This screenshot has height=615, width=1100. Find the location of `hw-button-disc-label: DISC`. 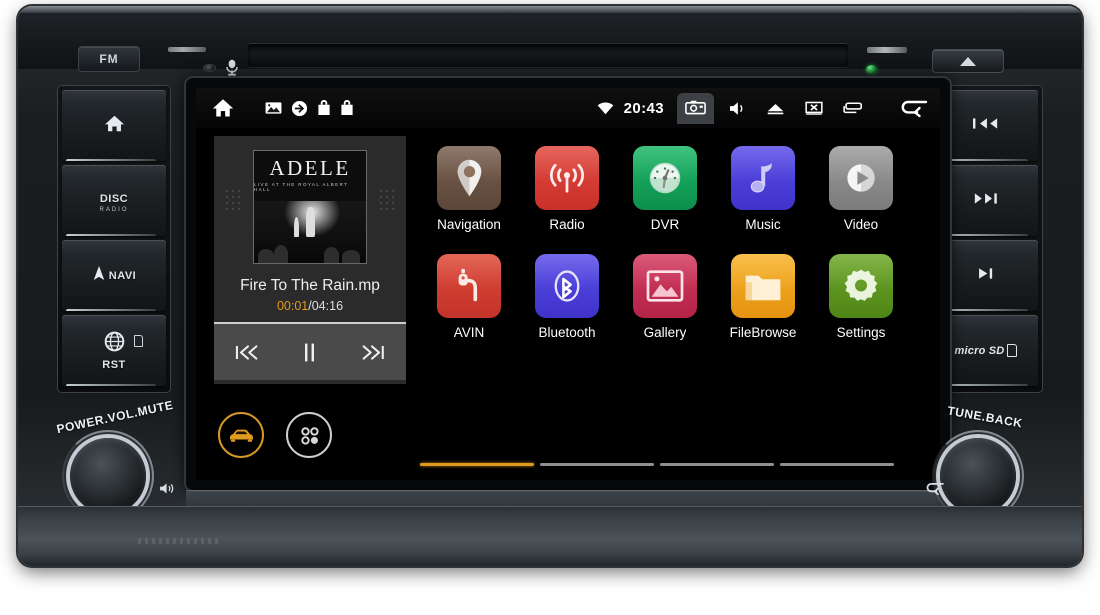

hw-button-disc-label: DISC is located at coordinates (114, 198).